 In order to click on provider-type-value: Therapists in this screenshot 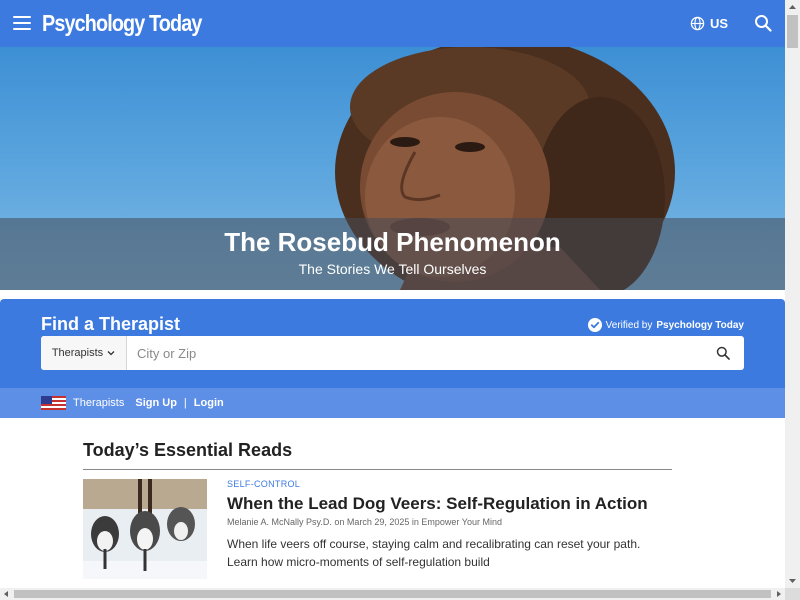, I will do `click(77, 353)`.